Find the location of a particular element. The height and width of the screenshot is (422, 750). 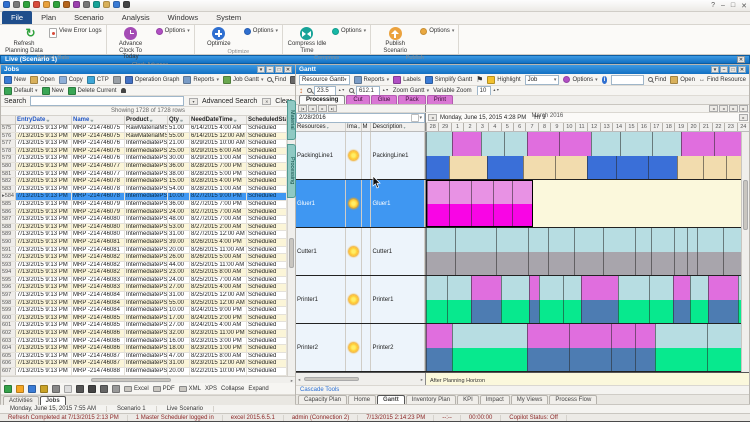

chart-icon is located at coordinates (116, 4).